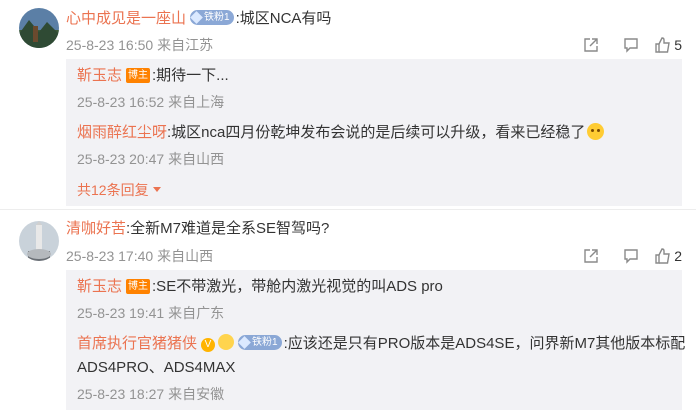  I want to click on comment-actions: 5, so click(625, 45).